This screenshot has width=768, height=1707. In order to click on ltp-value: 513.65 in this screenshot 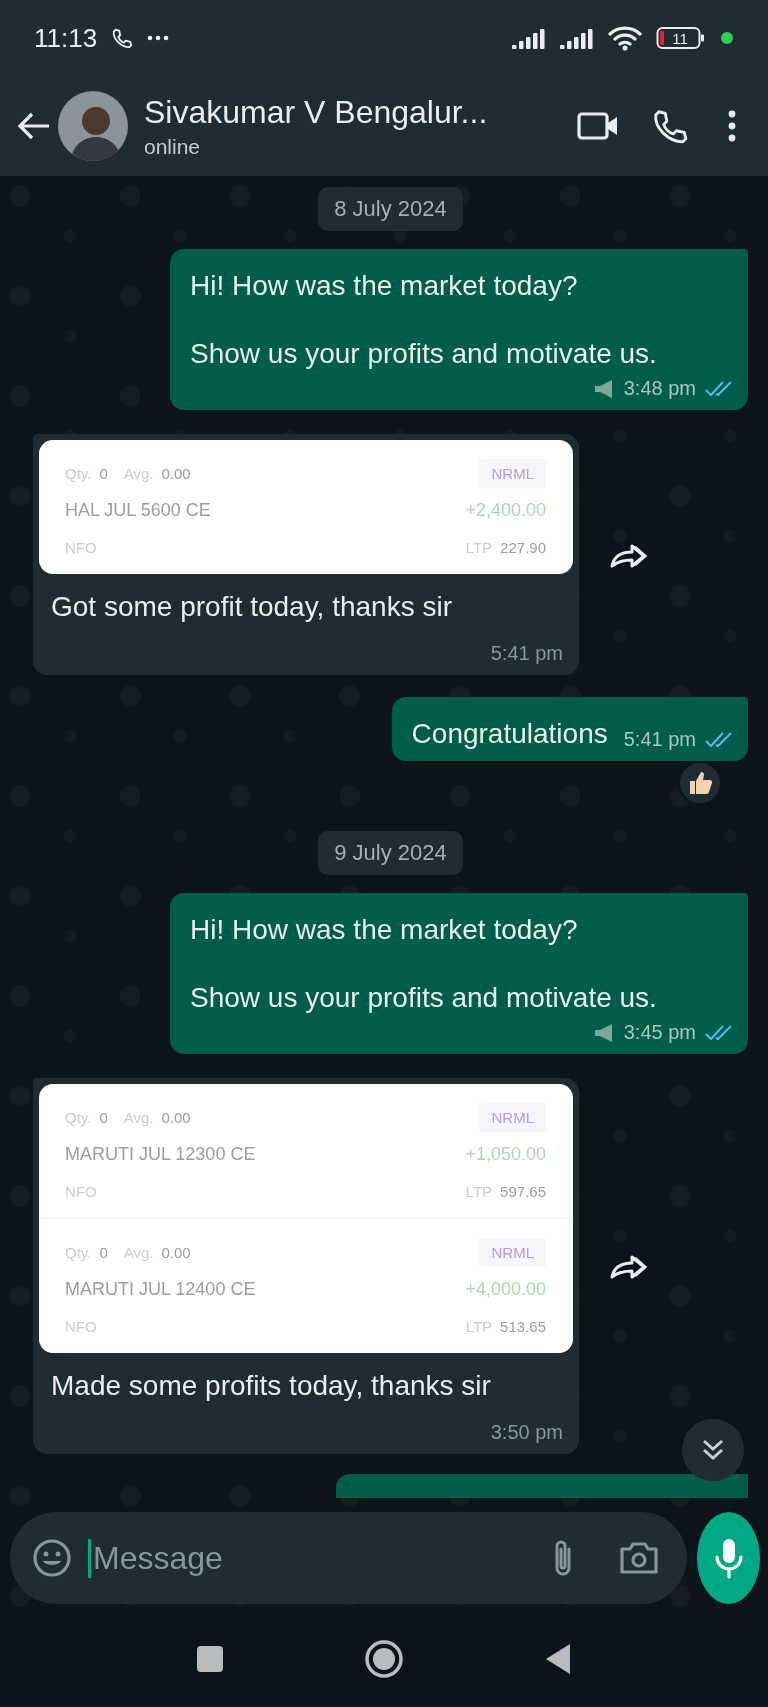, I will do `click(523, 1326)`.